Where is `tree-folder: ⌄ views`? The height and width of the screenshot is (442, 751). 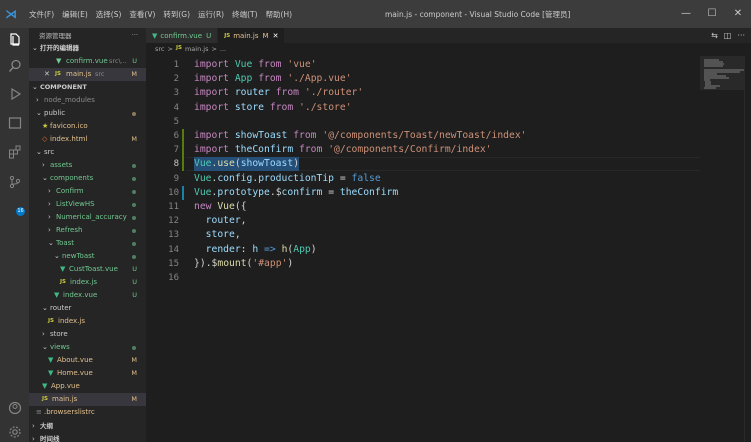 tree-folder: ⌄ views is located at coordinates (87, 347).